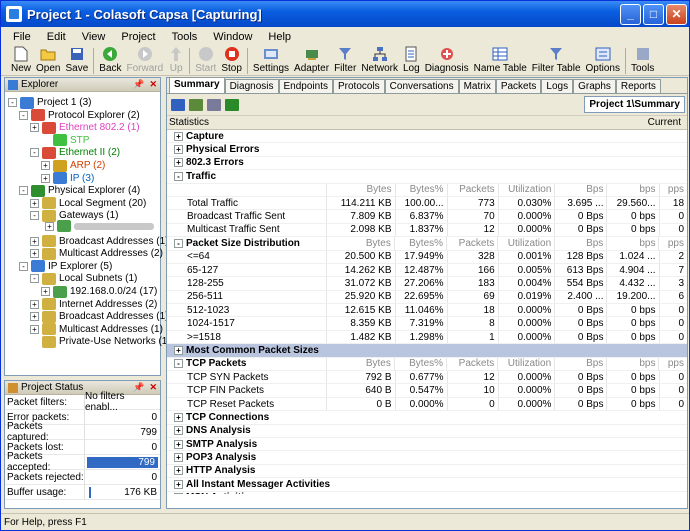 The height and width of the screenshot is (531, 690). Describe the element at coordinates (96, 329) in the screenshot. I see `tree-node: + Multicast Addresses (1)` at that location.